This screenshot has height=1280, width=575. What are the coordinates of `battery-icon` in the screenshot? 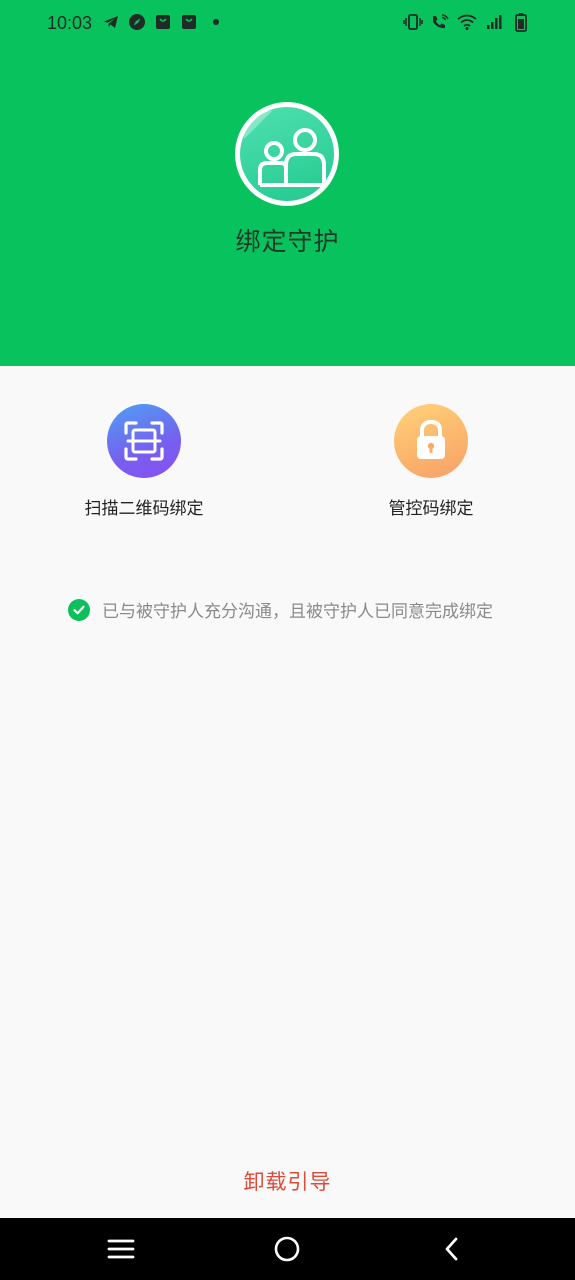 It's located at (521, 22).